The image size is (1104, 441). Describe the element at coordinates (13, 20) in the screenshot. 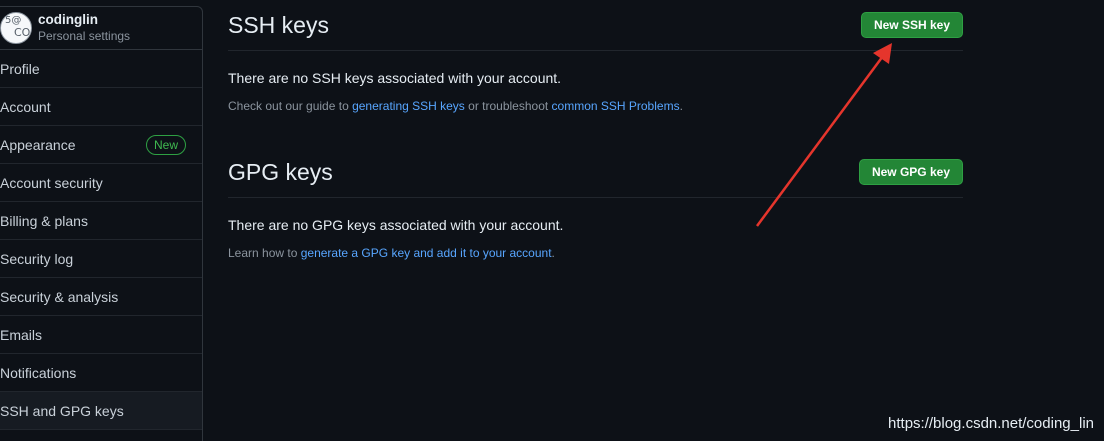

I see `avatar-text-top: 5@` at that location.